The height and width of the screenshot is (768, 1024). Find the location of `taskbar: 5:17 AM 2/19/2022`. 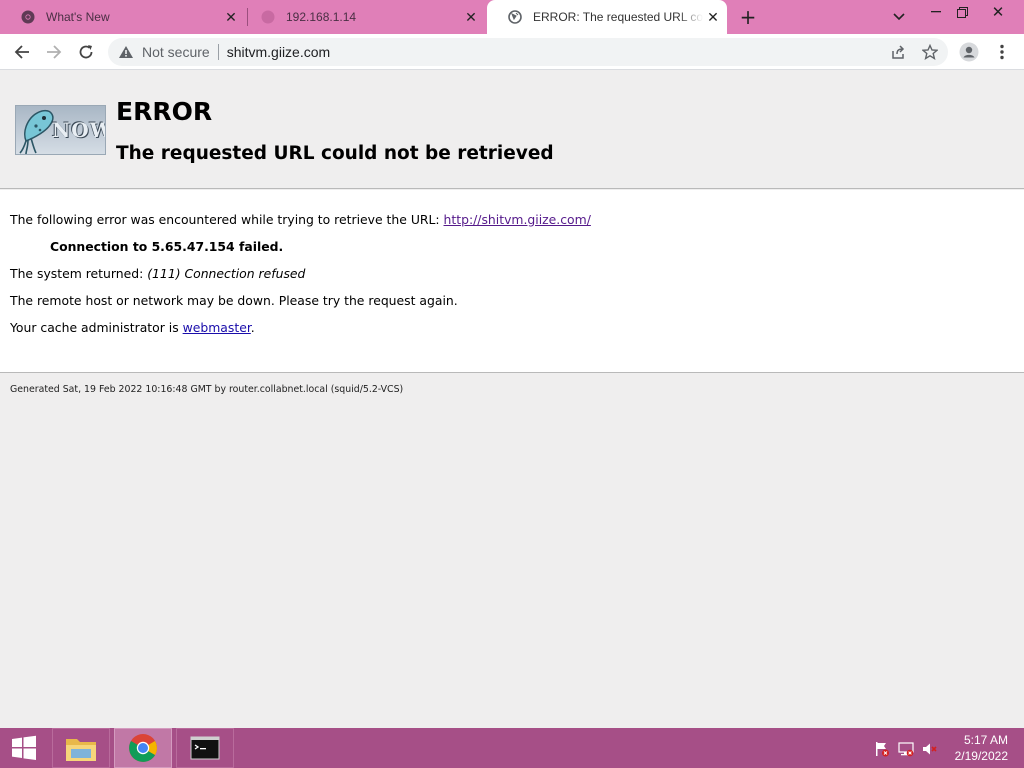

taskbar: 5:17 AM 2/19/2022 is located at coordinates (512, 748).